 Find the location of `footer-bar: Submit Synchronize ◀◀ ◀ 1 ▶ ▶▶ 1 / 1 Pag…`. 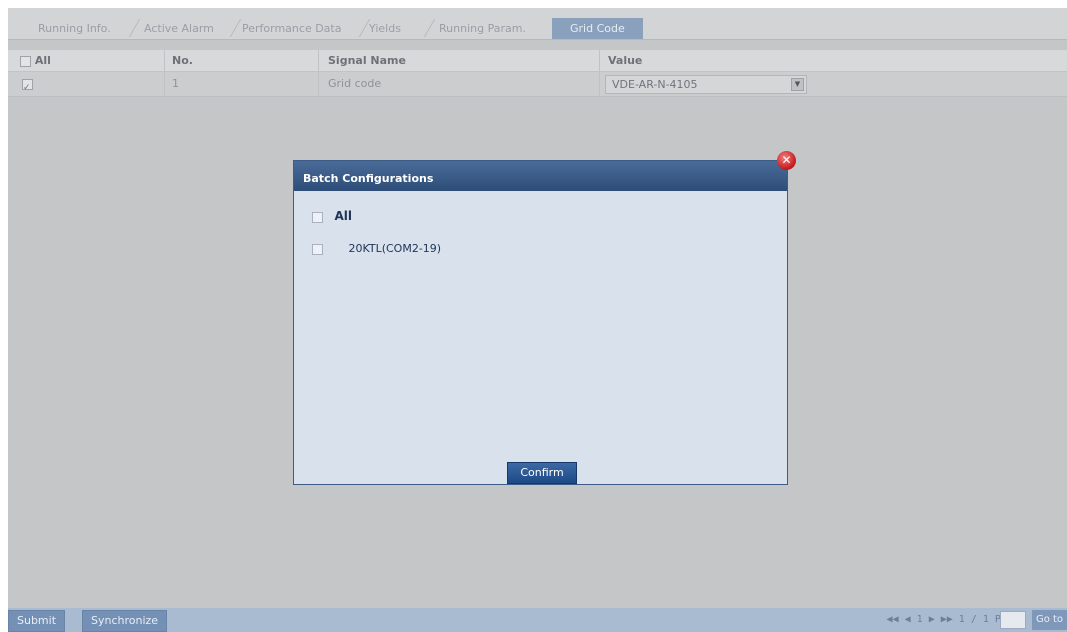

footer-bar: Submit Synchronize ◀◀ ◀ 1 ▶ ▶▶ 1 / 1 Pag… is located at coordinates (537, 620).